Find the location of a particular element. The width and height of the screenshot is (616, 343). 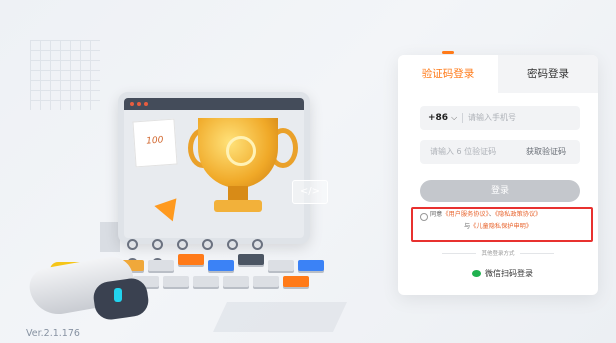

wechat-login-button: 微信扫码登录 is located at coordinates (502, 273).